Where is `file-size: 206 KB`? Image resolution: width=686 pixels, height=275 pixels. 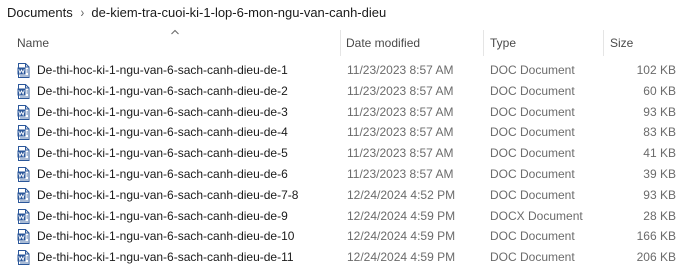
file-size: 206 KB is located at coordinates (656, 257).